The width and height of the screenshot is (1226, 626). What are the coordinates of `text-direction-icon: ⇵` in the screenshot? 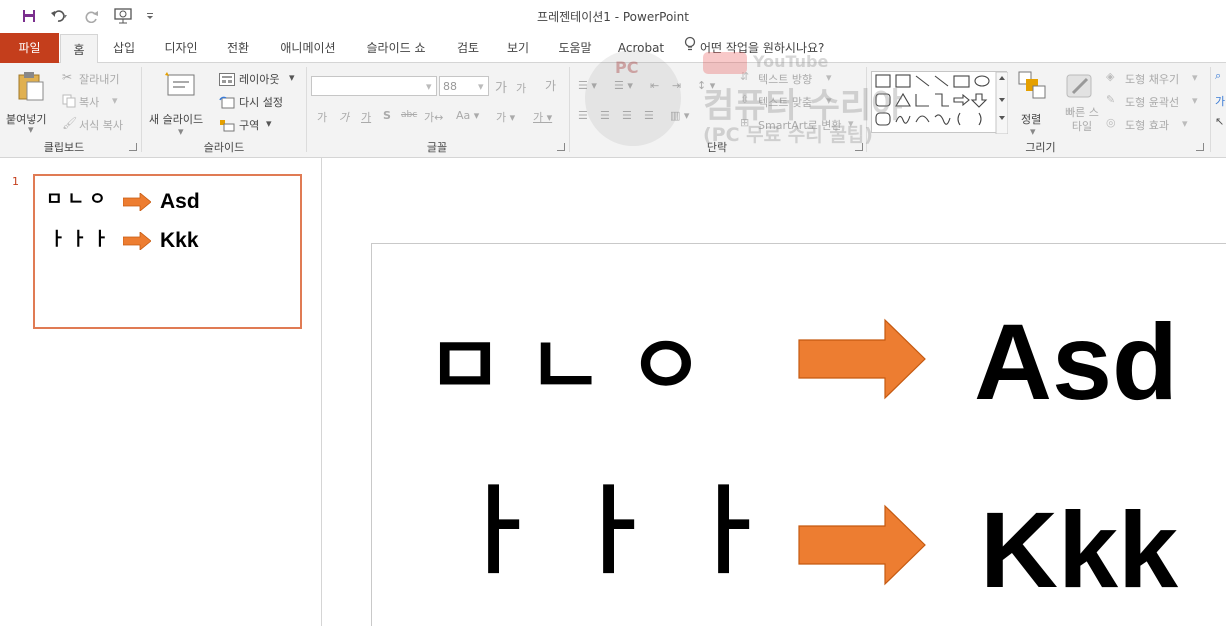 It's located at (745, 76).